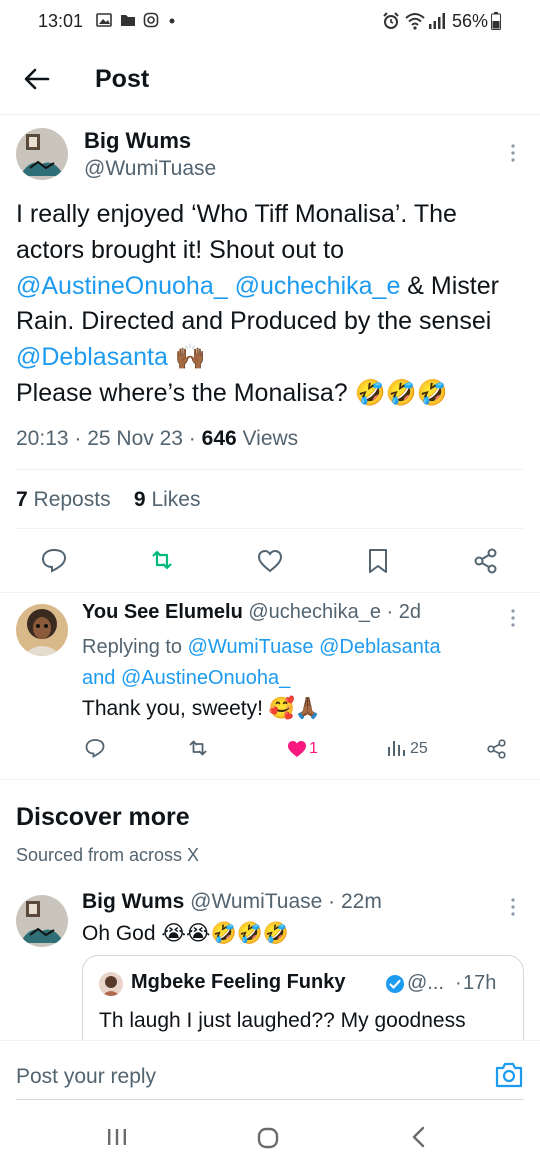  What do you see at coordinates (202, 708) in the screenshot?
I see `reply-text: Thank you, sweety! 🥰🙏🏾` at bounding box center [202, 708].